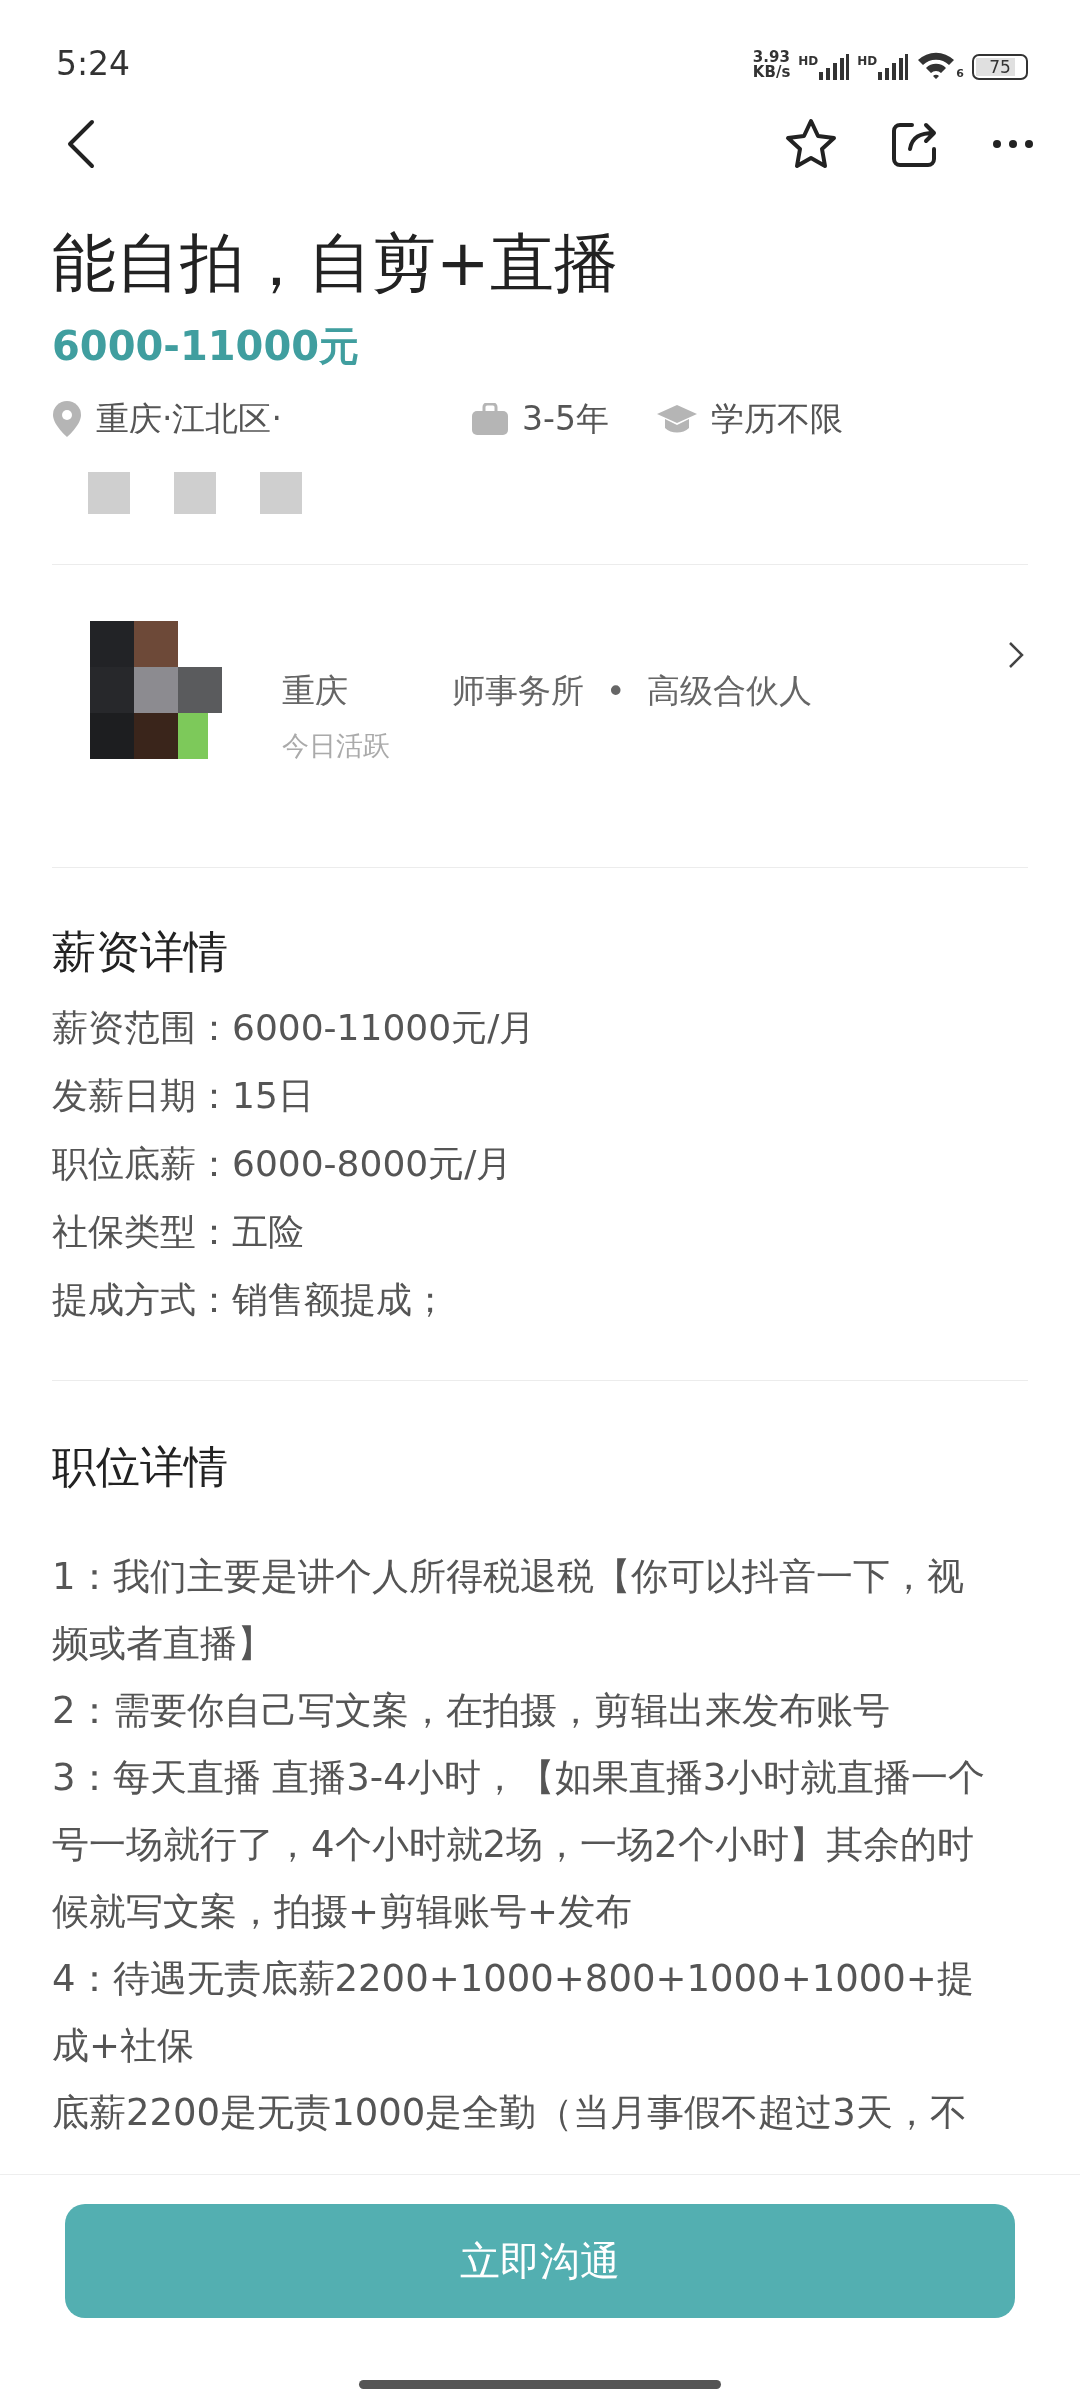  I want to click on section-heading: 职位详情, so click(140, 1467).